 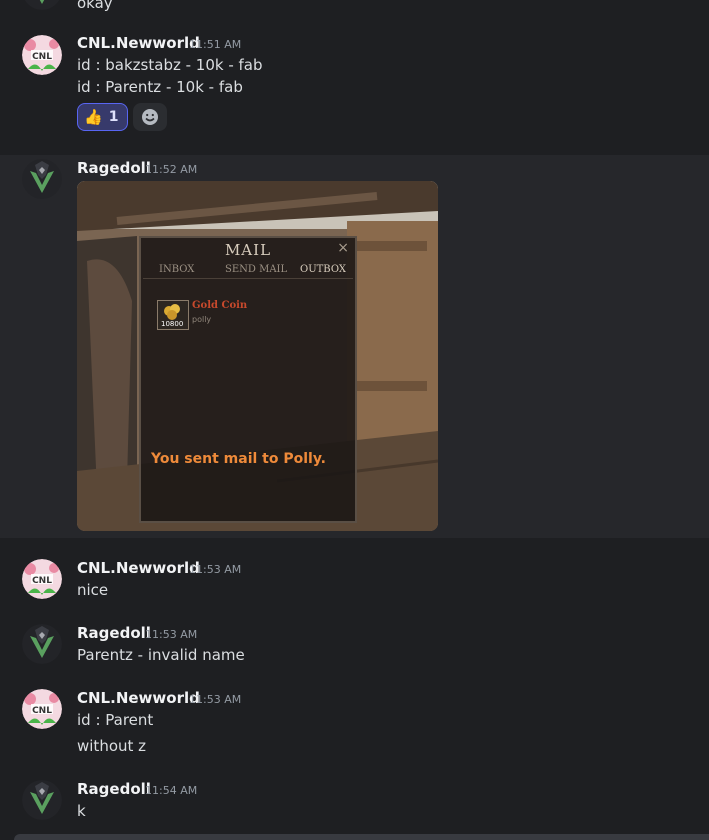 What do you see at coordinates (354, 648) in the screenshot?
I see `message-ragedoll-invalid: Ragedoll 11:53 AM Parentz - invalid name` at bounding box center [354, 648].